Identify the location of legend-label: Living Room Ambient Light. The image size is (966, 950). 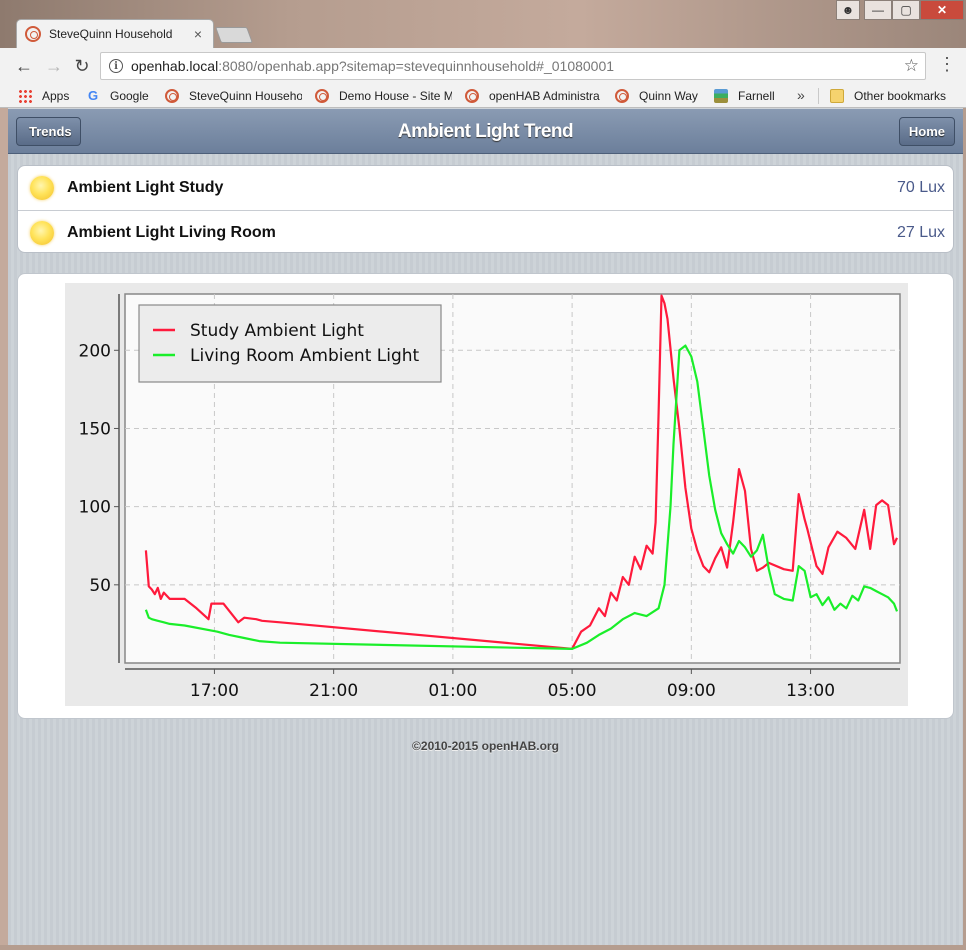
(305, 356).